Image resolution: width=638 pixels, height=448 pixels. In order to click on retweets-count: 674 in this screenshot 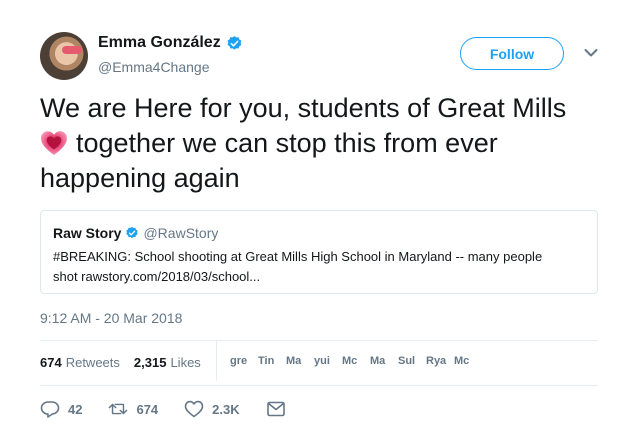, I will do `click(51, 362)`.